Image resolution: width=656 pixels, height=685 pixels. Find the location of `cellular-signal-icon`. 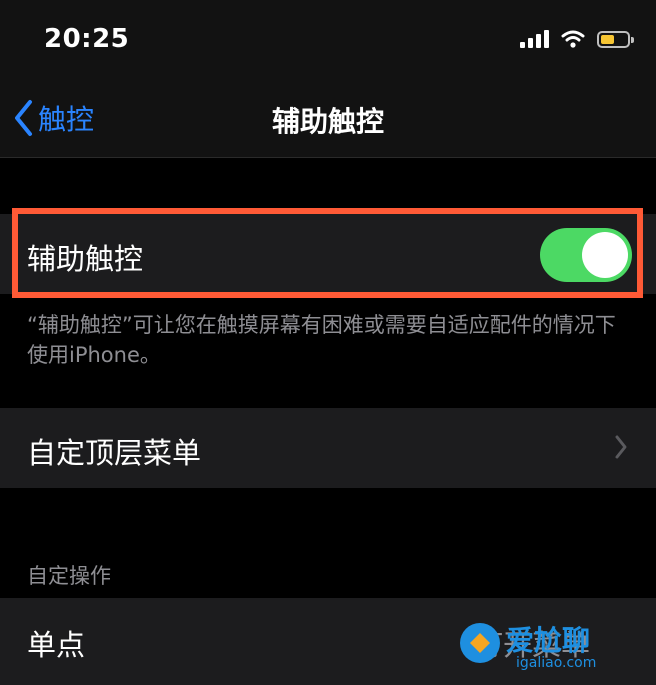

cellular-signal-icon is located at coordinates (534, 39).